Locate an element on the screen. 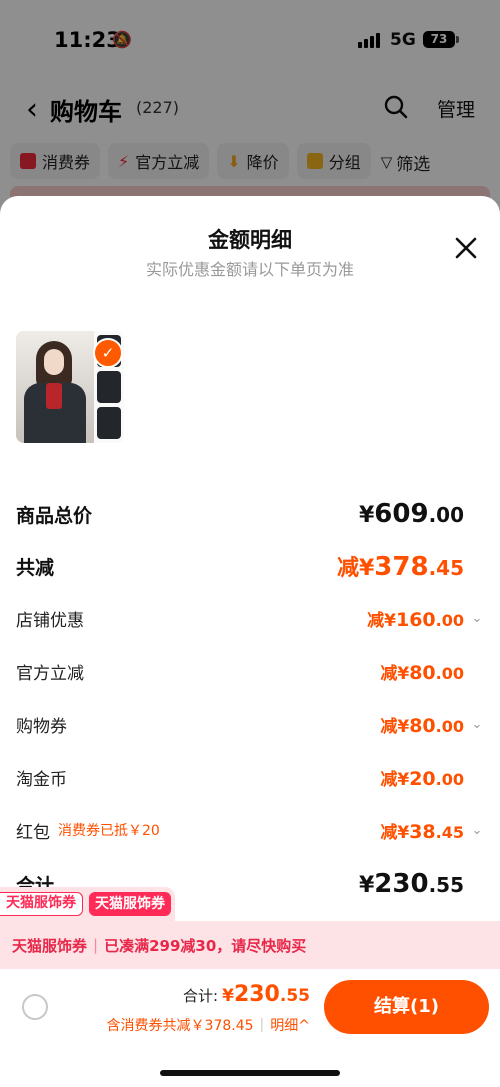  row-value: ¥230.55 is located at coordinates (421, 884).